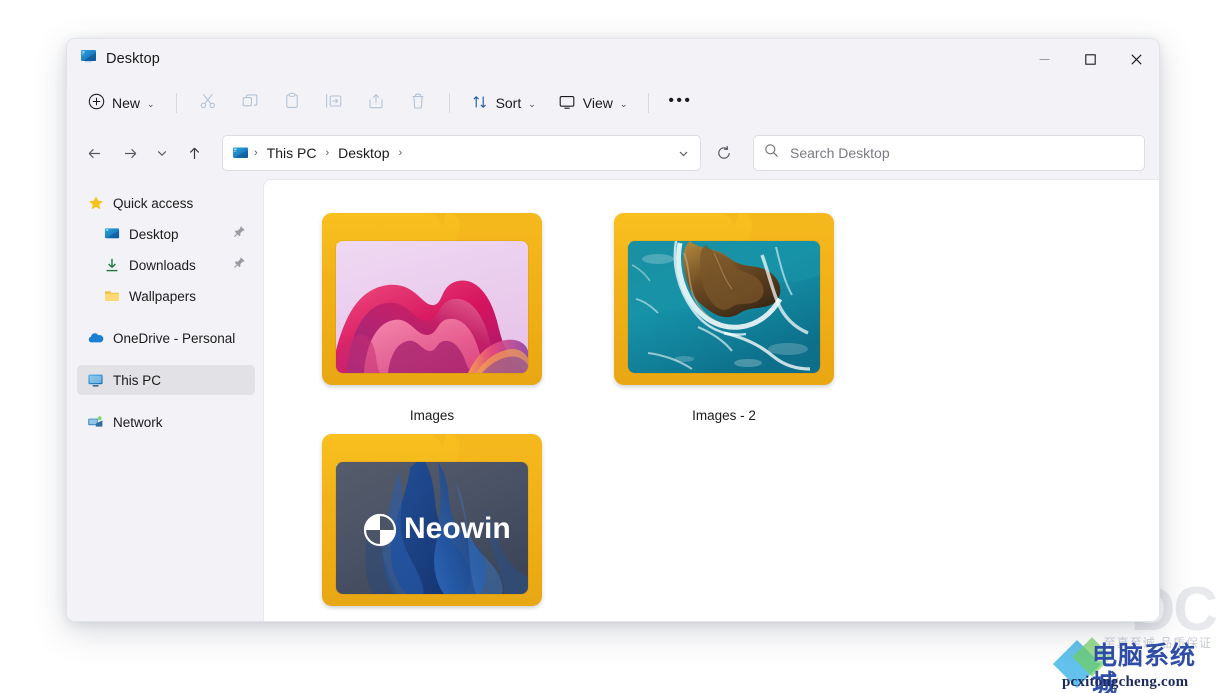 The image size is (1222, 693). I want to click on file-item-images-2: Images - 2, so click(724, 312).